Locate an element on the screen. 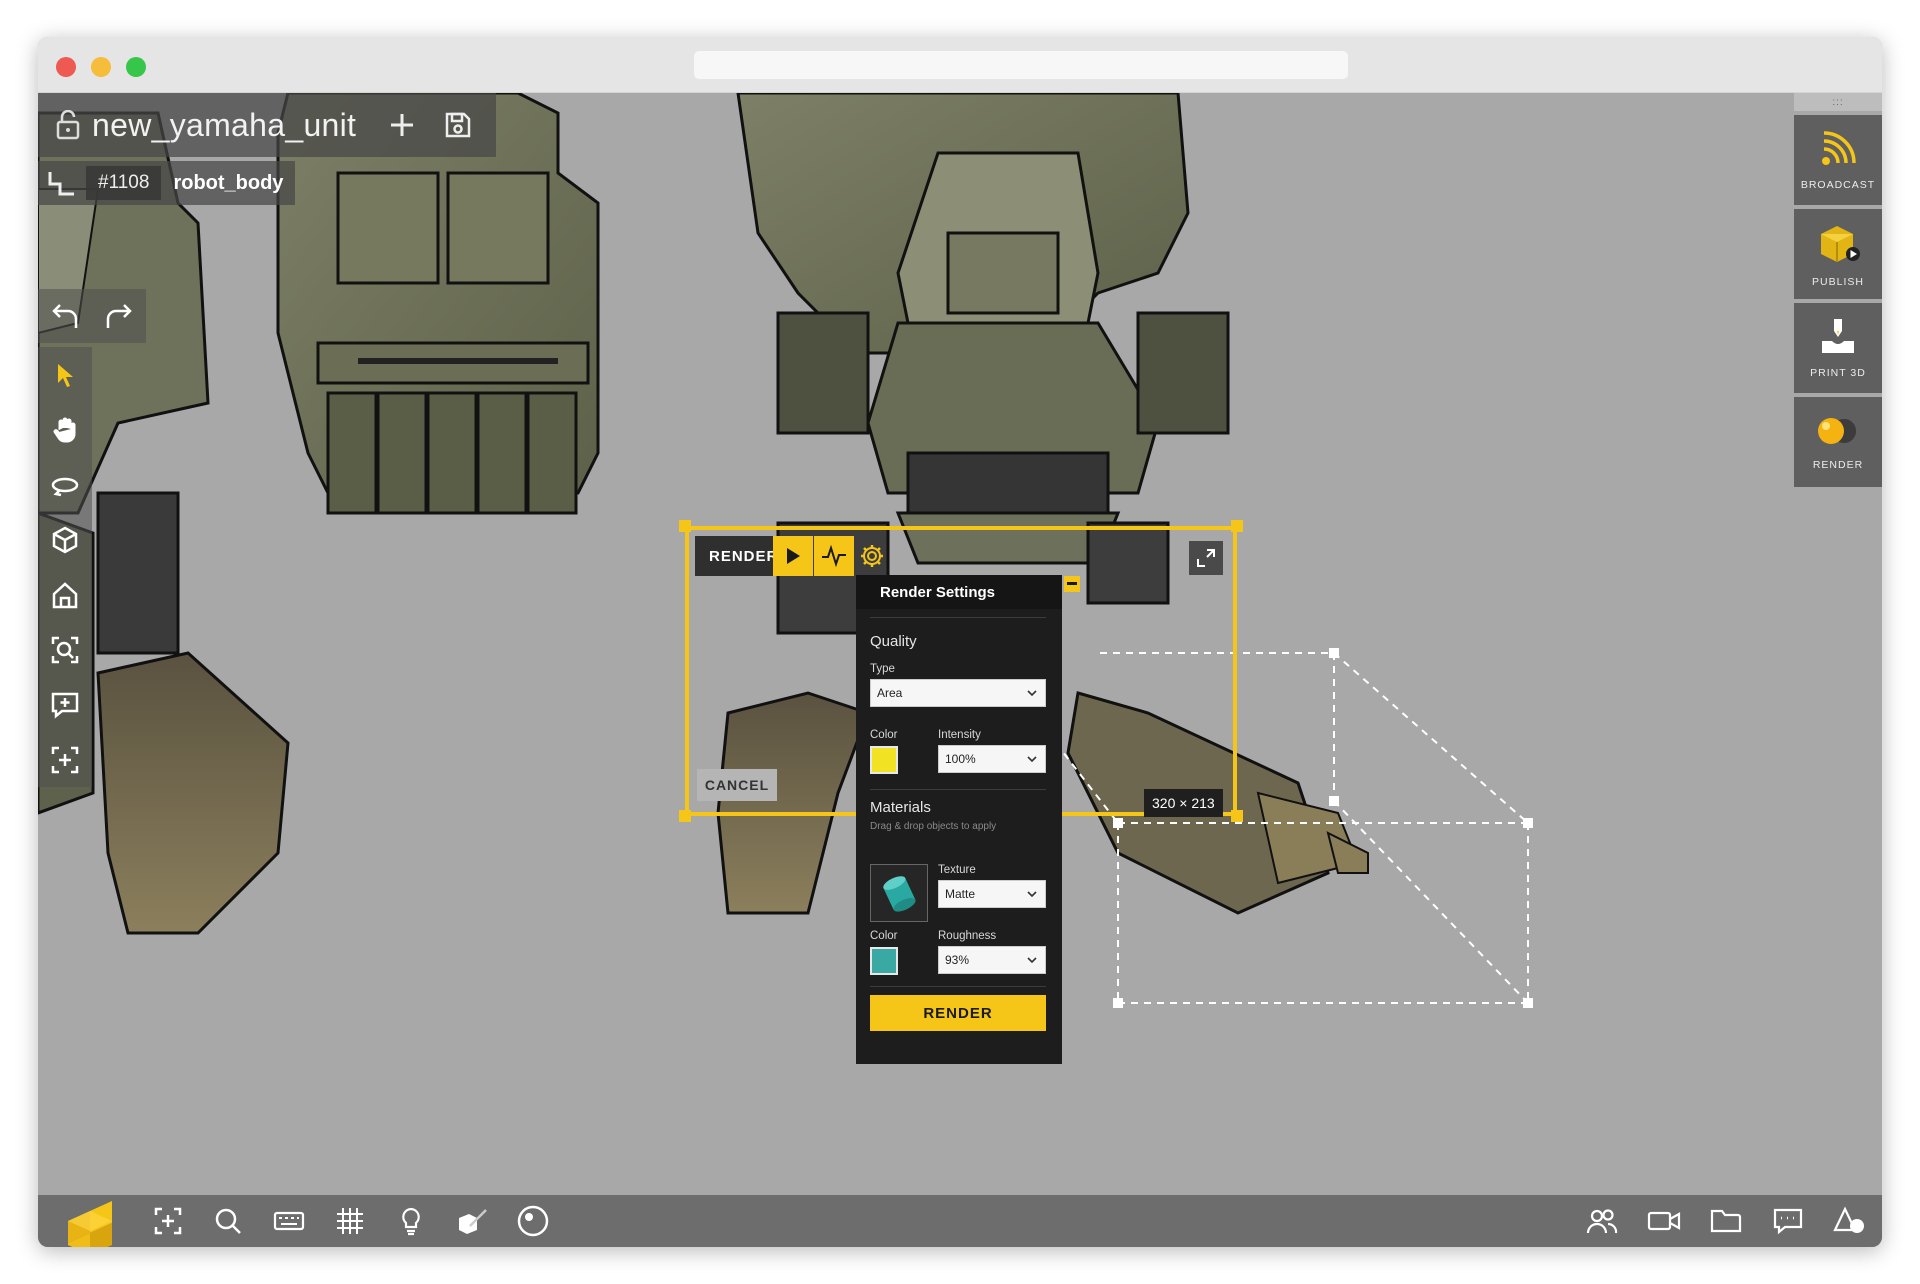 The width and height of the screenshot is (1920, 1284). roughness-select: 93% is located at coordinates (992, 960).